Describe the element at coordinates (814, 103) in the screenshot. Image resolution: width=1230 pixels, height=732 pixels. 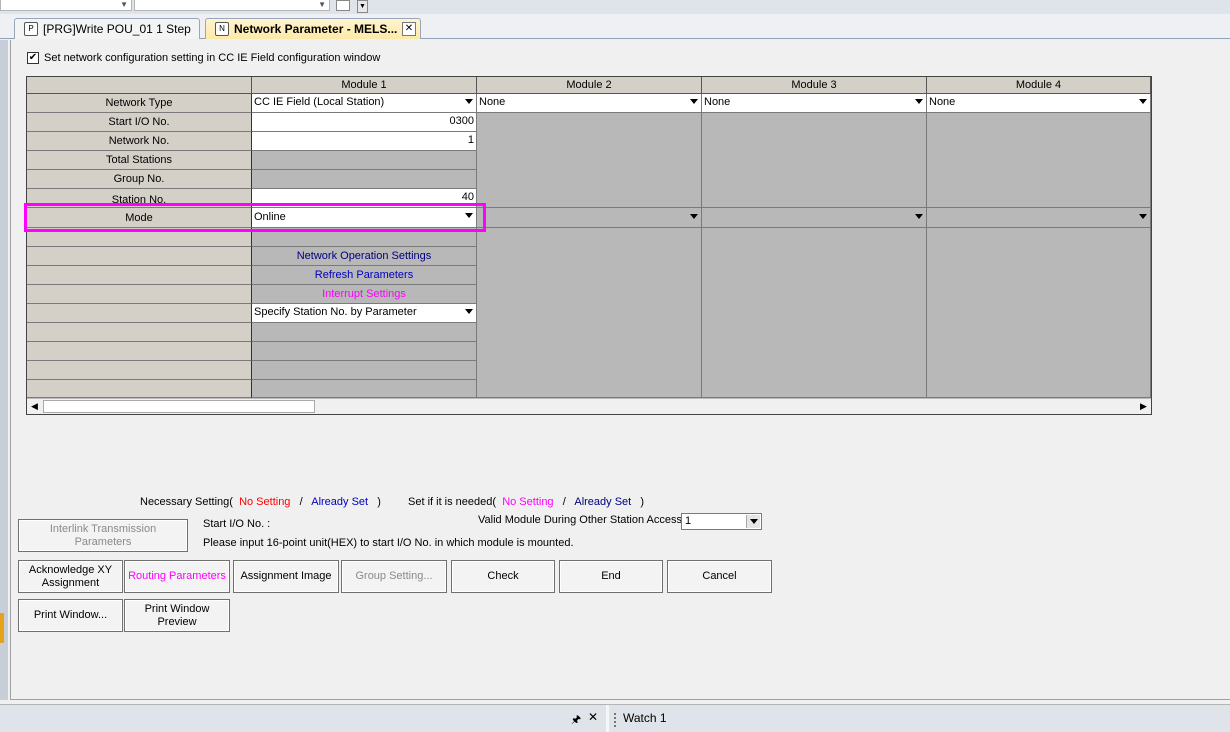
I see `module3-network-type-select: None` at that location.